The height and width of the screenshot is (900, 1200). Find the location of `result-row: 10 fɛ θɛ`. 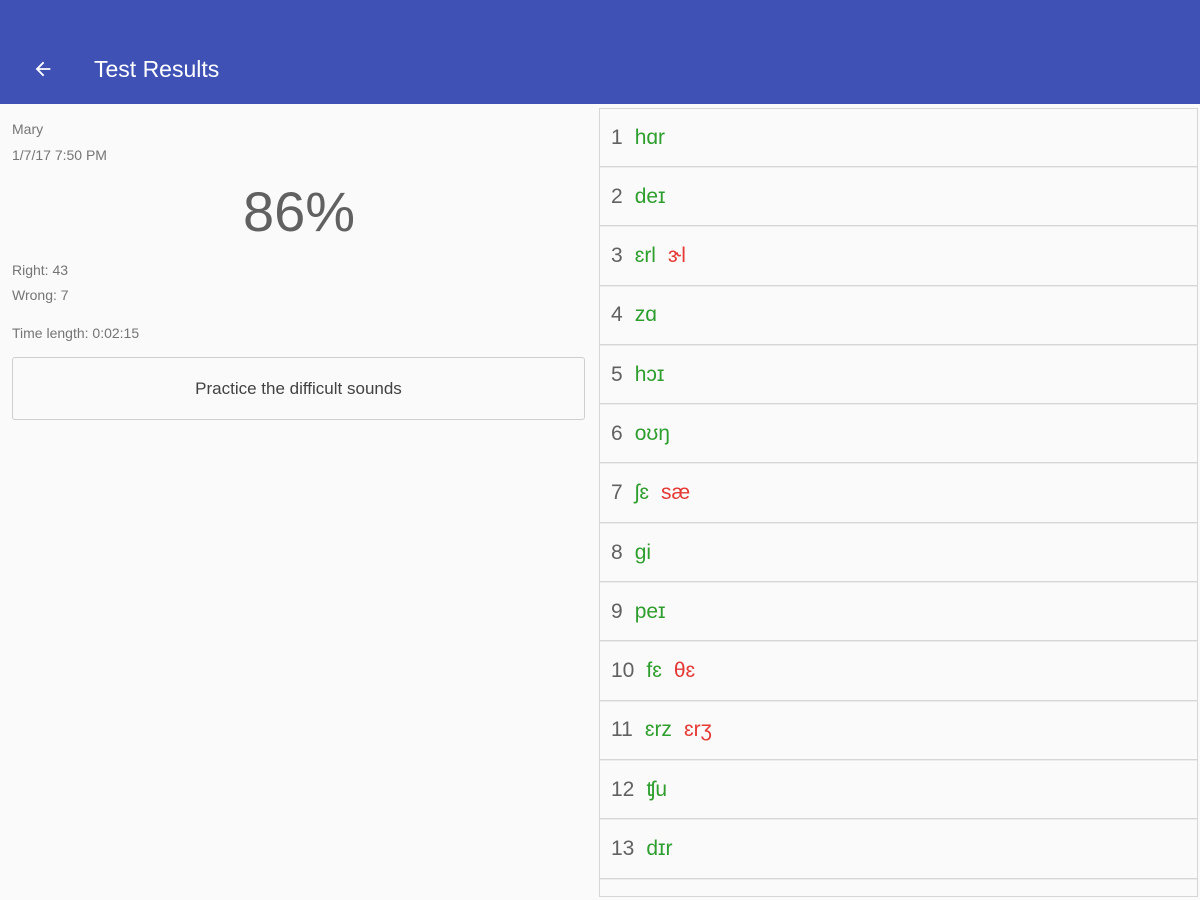

result-row: 10 fɛ θɛ is located at coordinates (898, 671).